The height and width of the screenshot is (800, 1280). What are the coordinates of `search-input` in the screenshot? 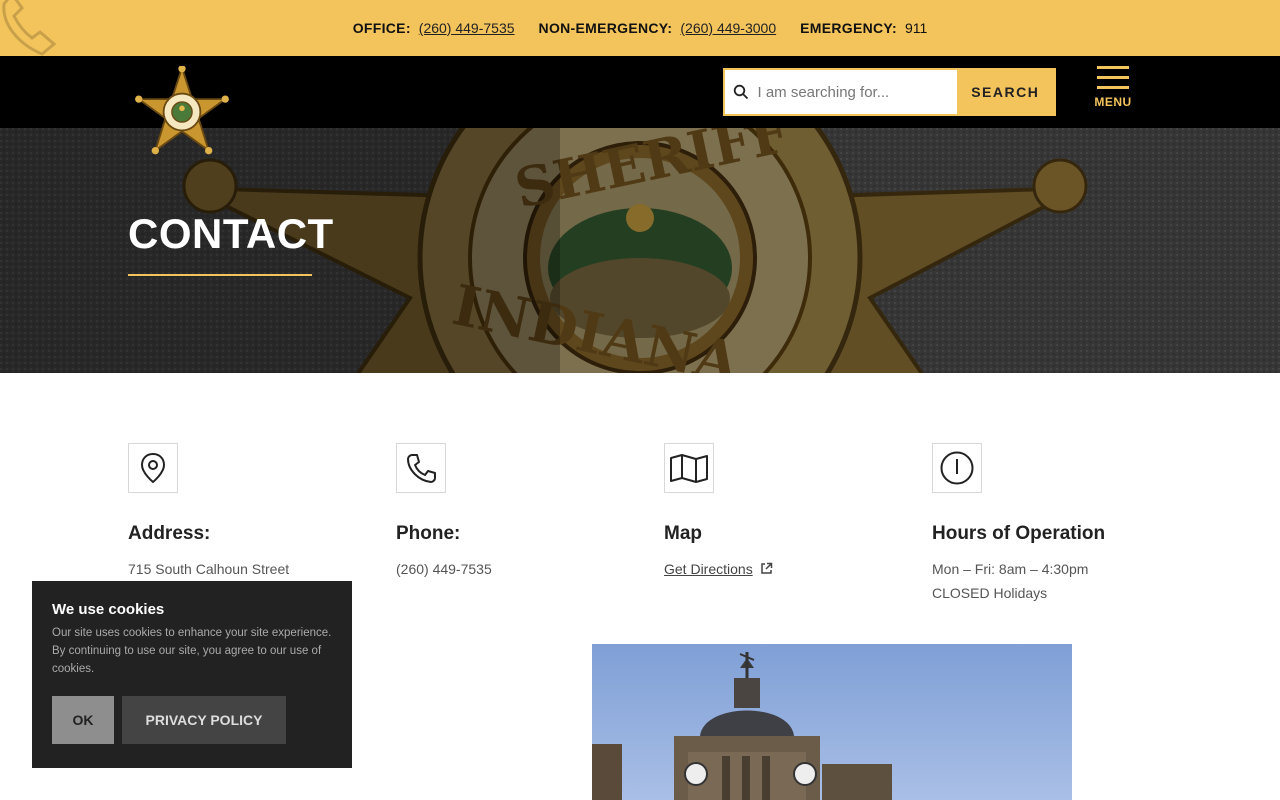 It's located at (857, 92).